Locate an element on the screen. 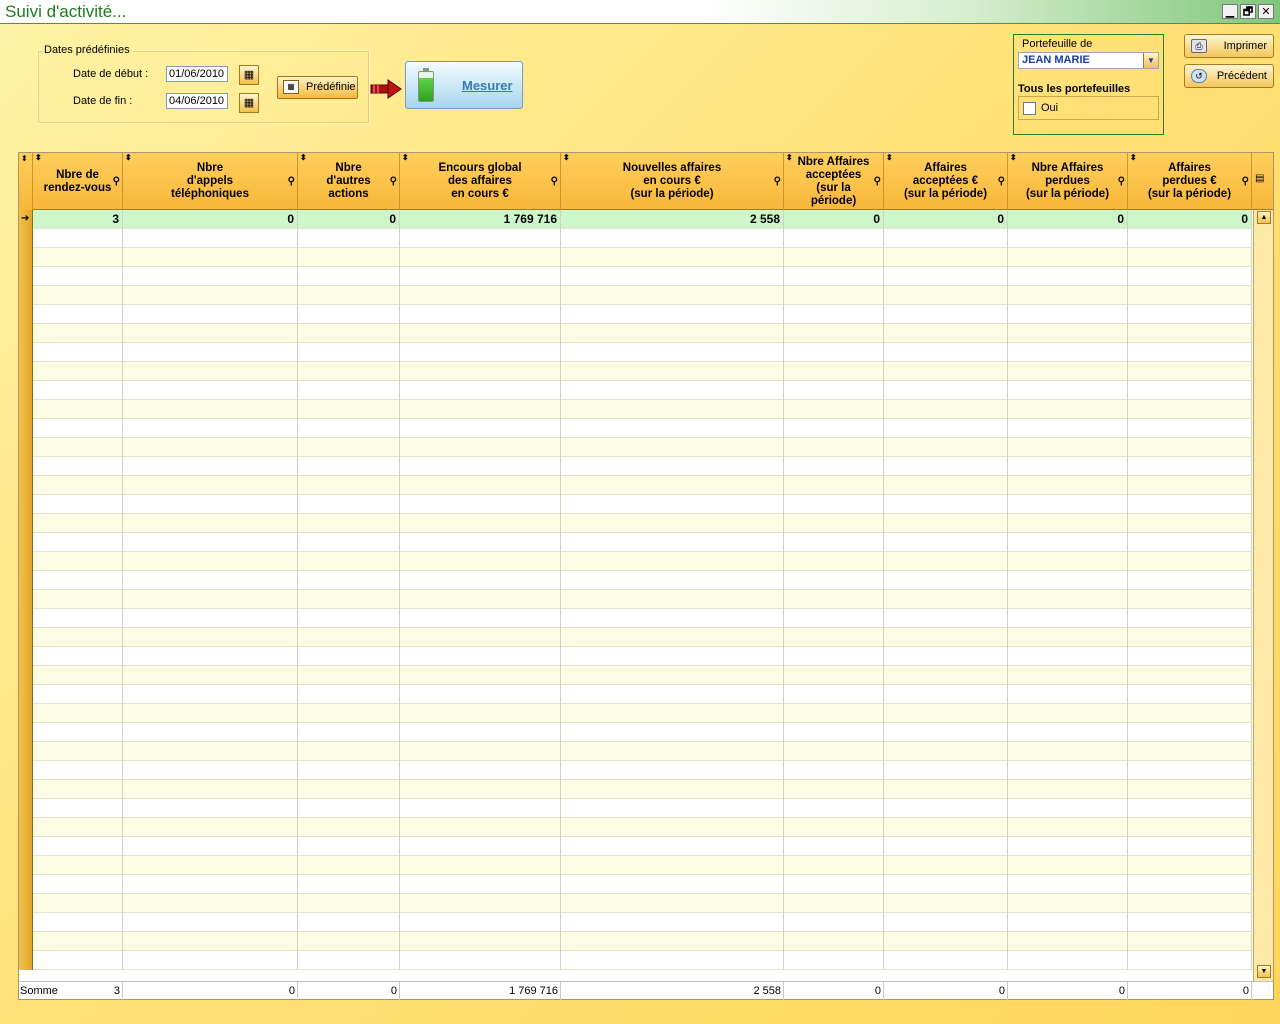 This screenshot has width=1280, height=1024. column-header-encours: Encours global des affaires en cours € ⬍ ⚲ is located at coordinates (480, 181).